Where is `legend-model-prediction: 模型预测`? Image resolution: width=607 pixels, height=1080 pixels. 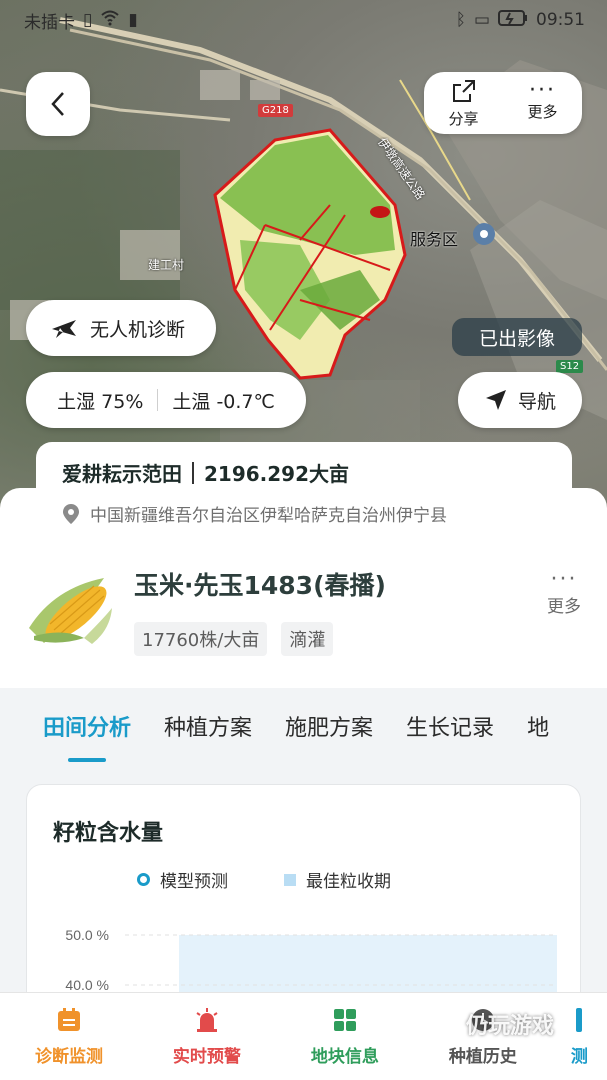 legend-model-prediction: 模型预测 is located at coordinates (182, 879).